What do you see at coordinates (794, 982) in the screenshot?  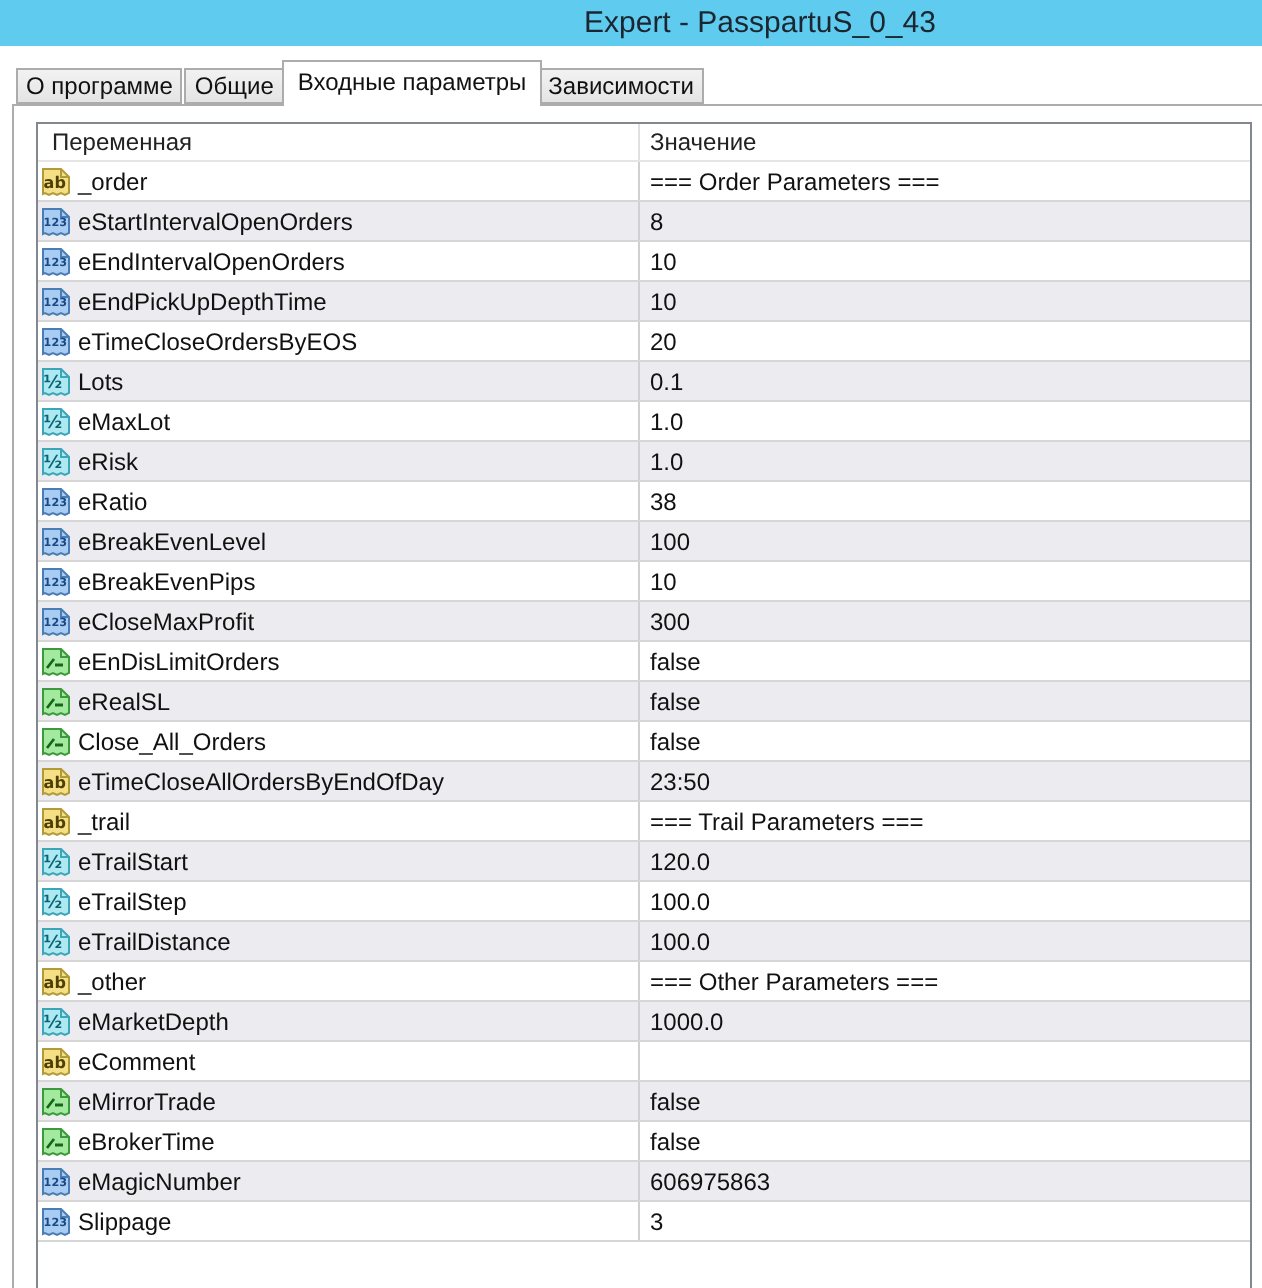 I see `value-cell-text: === Other Parameters ===` at bounding box center [794, 982].